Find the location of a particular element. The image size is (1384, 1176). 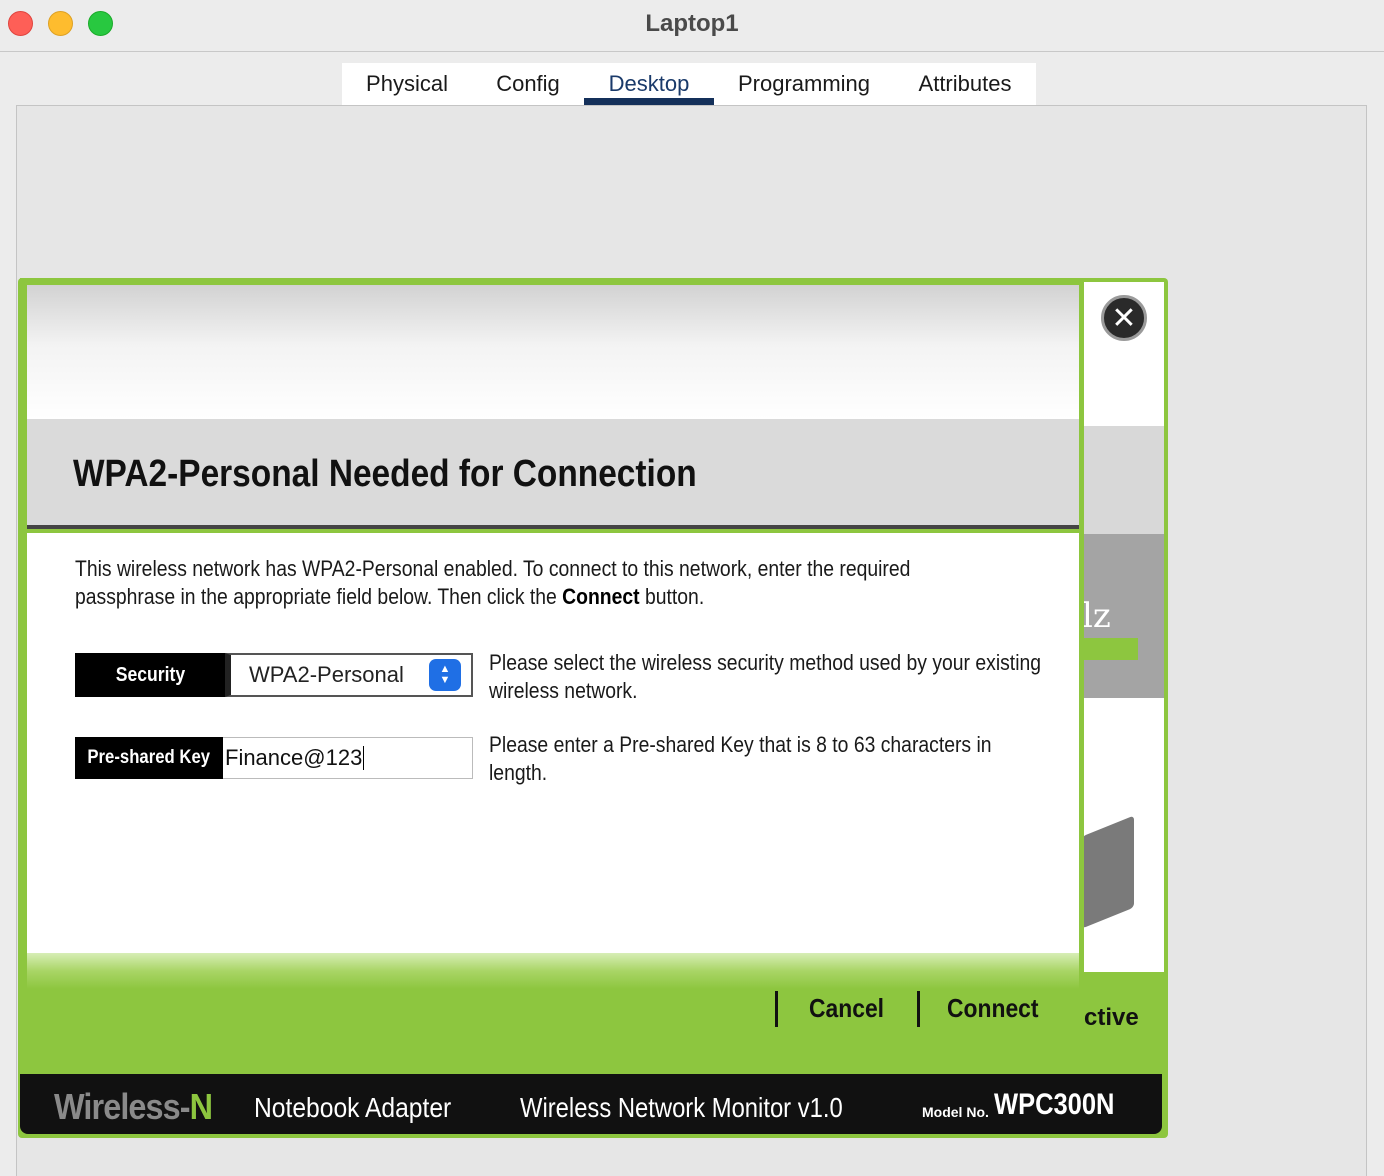

brand-logo: Wireless-N is located at coordinates (133, 1107).